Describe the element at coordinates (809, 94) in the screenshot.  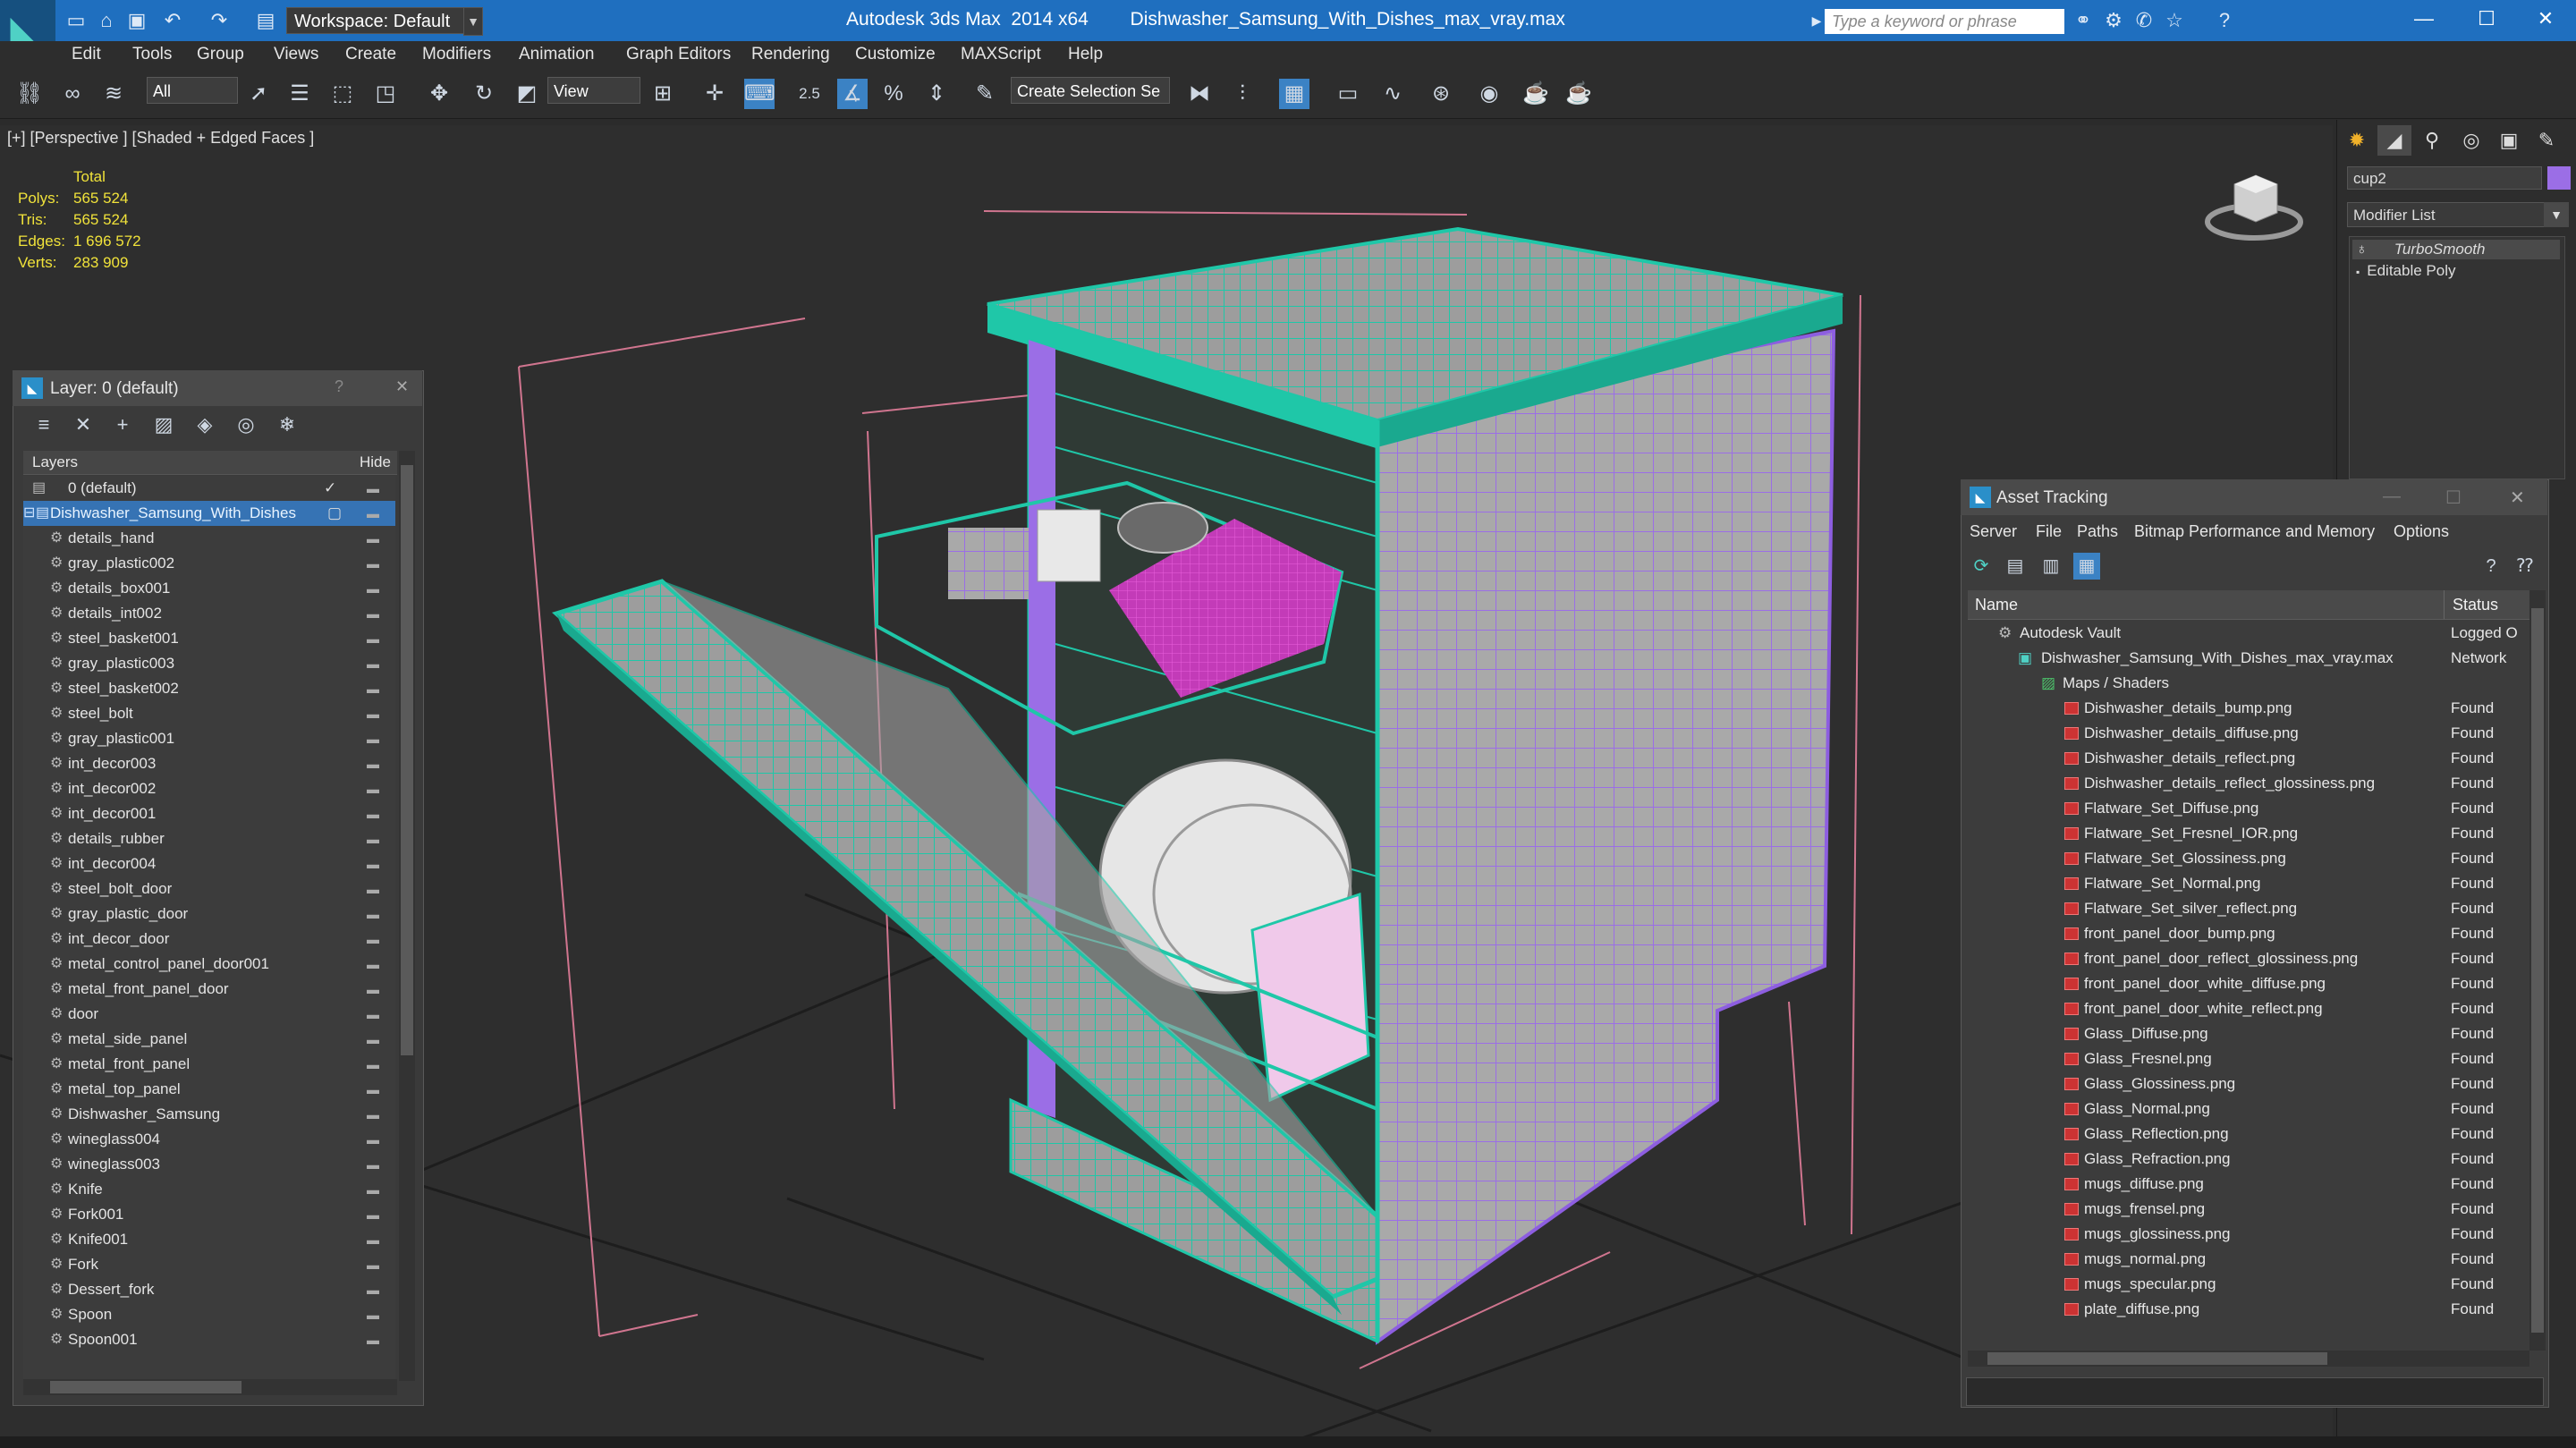
I see `snaps-toggle-icon: 2.5` at that location.